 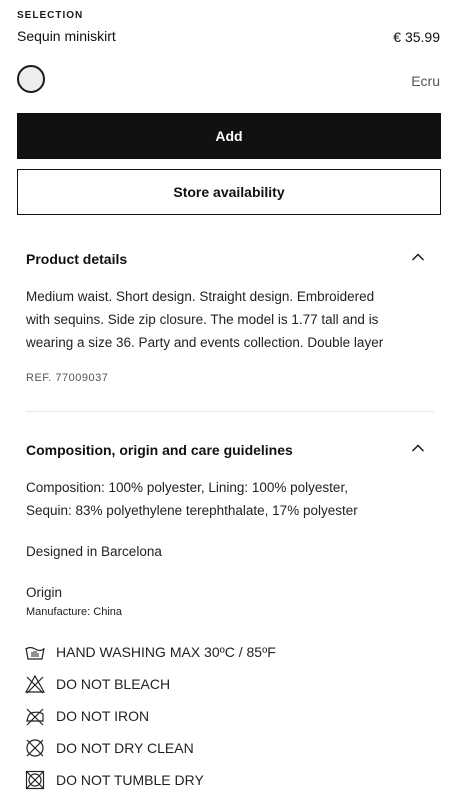 I want to click on care-row: DO NOT TUMBLE DRY, so click(x=114, y=780).